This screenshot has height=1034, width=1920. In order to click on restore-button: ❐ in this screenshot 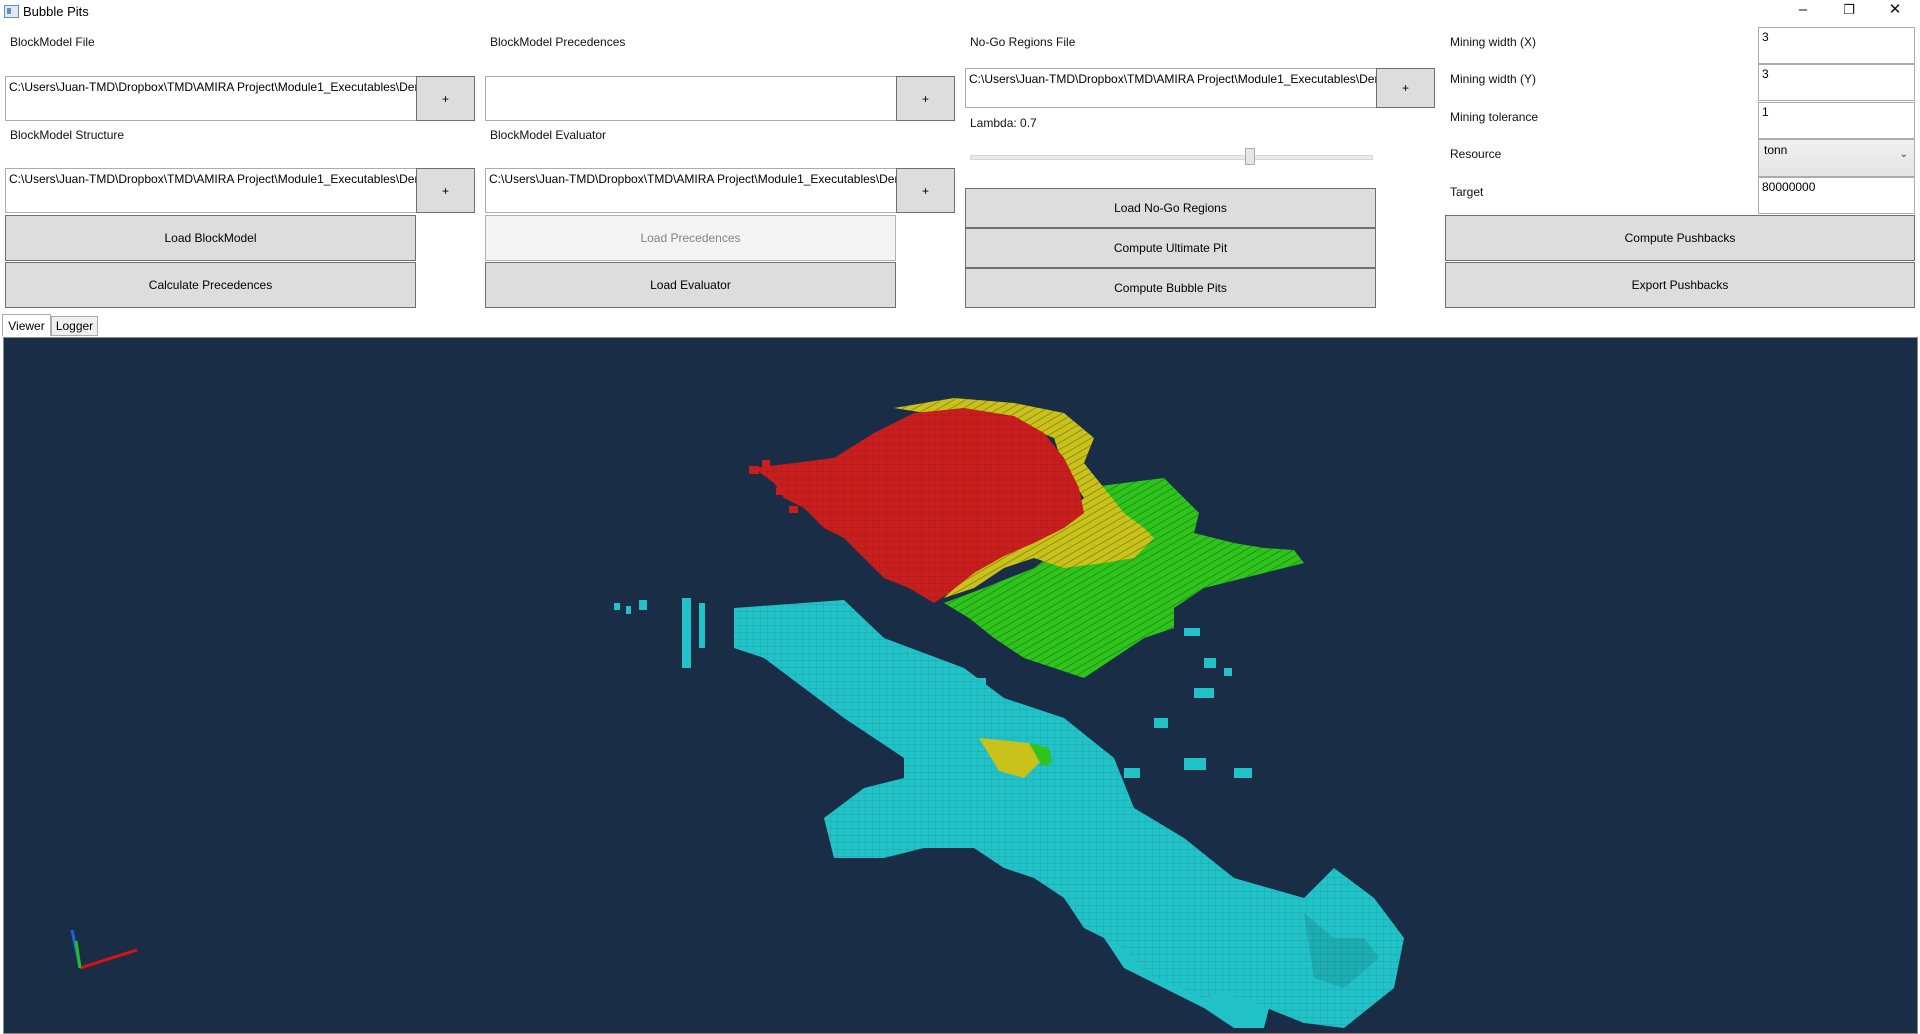, I will do `click(1849, 11)`.